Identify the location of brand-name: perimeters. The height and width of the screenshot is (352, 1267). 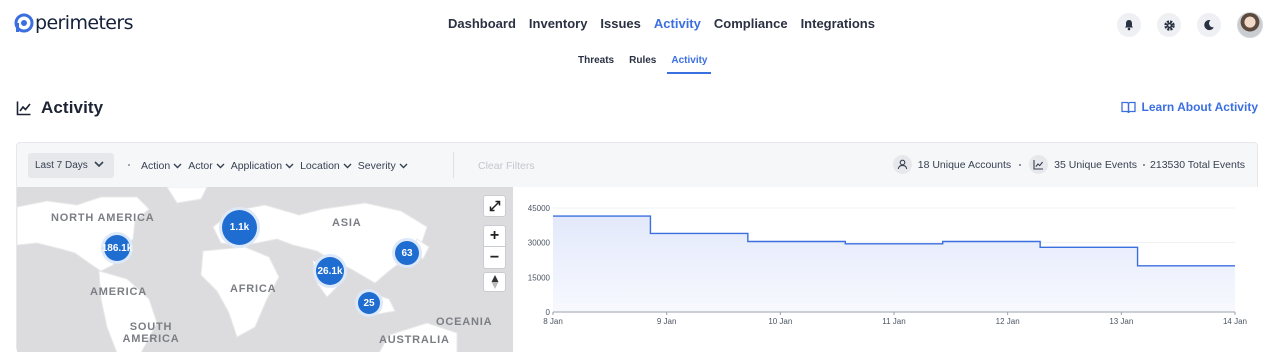
(84, 23).